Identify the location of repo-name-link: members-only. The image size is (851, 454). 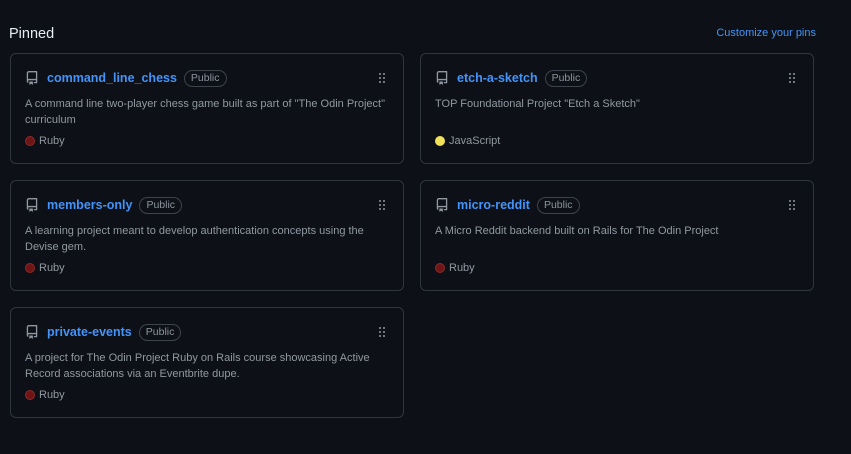
(89, 205).